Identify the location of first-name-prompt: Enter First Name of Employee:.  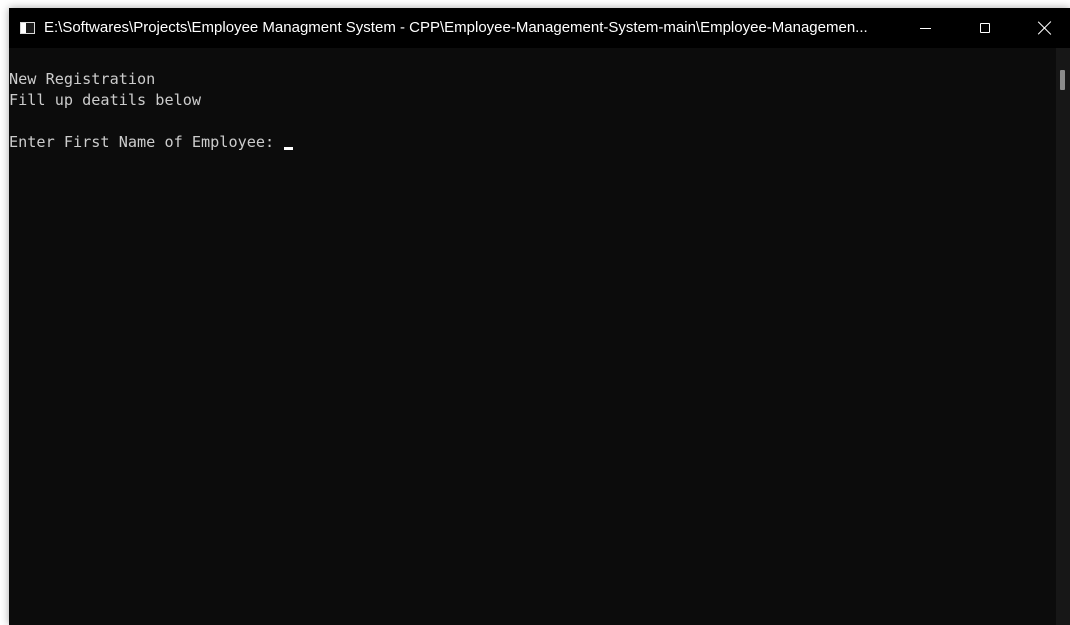
(146, 142).